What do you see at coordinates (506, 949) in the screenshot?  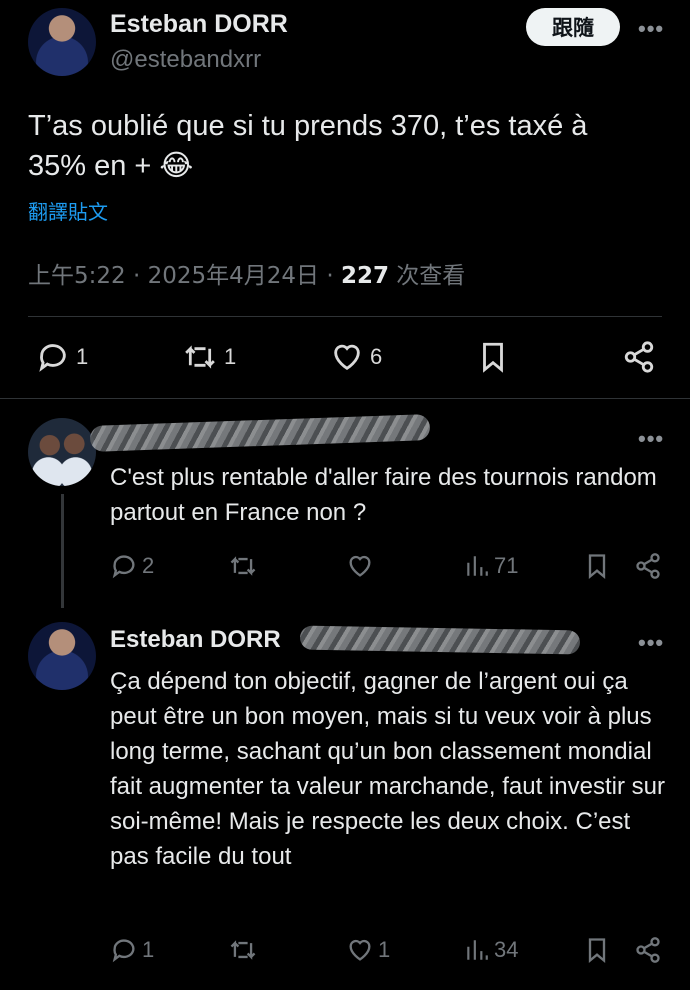 I see `view-count: 34` at bounding box center [506, 949].